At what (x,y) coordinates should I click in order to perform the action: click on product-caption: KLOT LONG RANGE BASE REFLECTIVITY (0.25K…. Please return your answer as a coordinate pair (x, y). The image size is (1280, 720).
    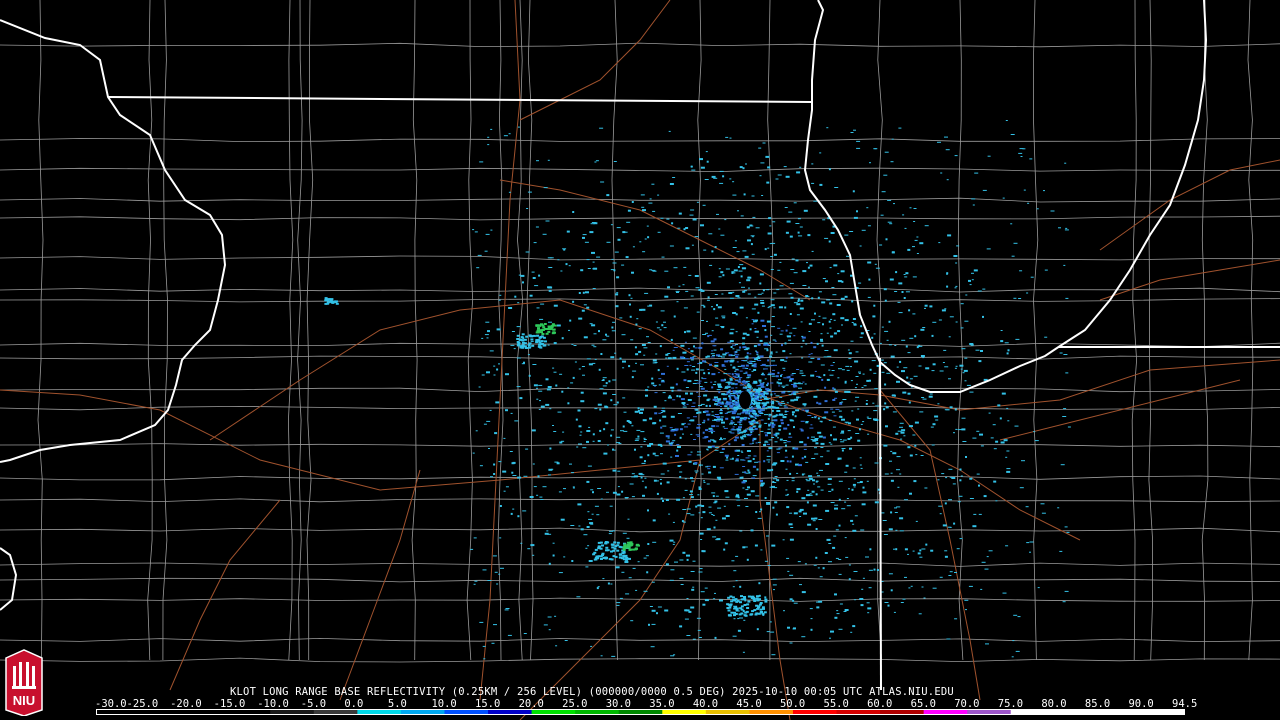
    Looking at the image, I should click on (592, 692).